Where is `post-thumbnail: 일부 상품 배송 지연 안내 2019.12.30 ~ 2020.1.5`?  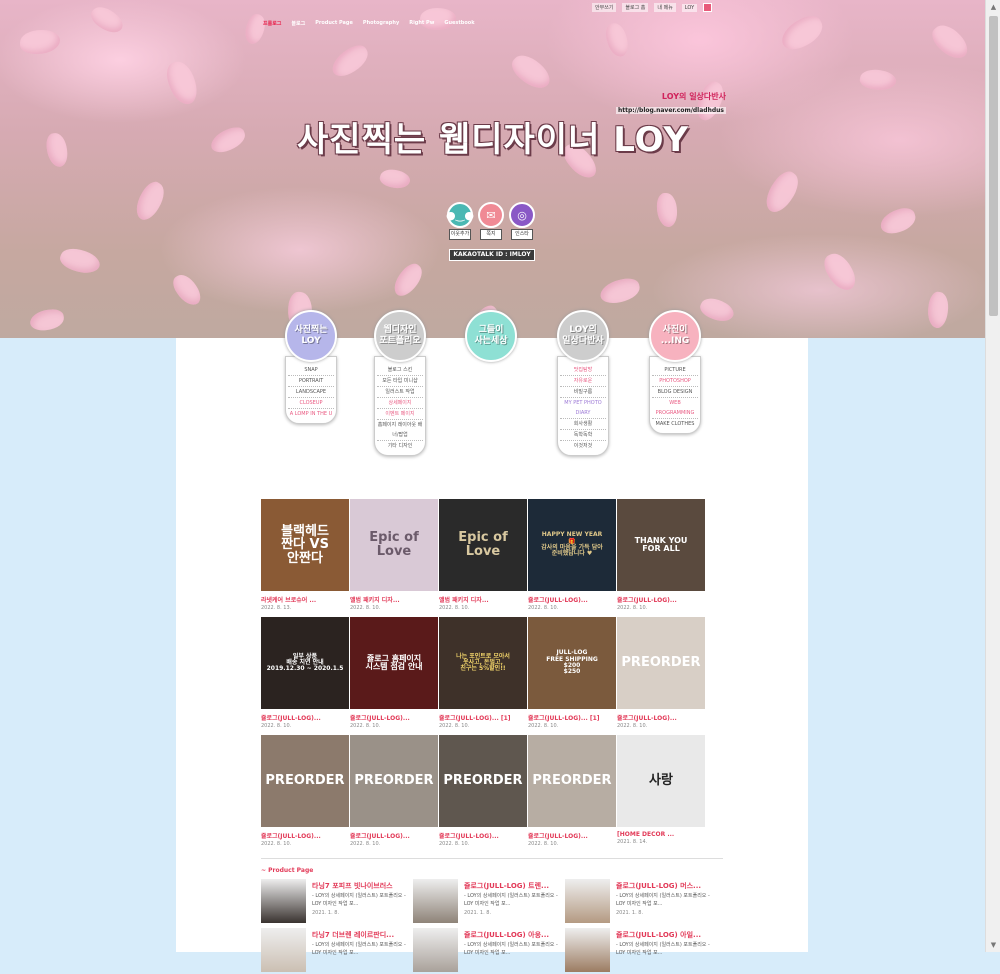 post-thumbnail: 일부 상품 배송 지연 안내 2019.12.30 ~ 2020.1.5 is located at coordinates (305, 663).